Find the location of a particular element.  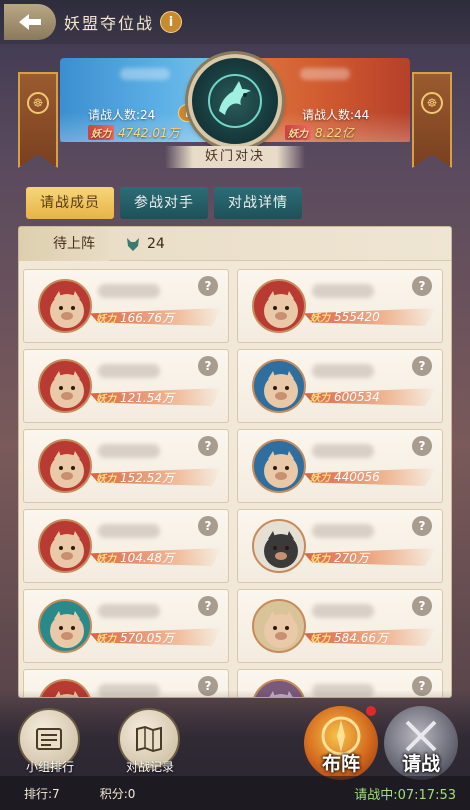

dragon-emblem-icon is located at coordinates (235, 101).